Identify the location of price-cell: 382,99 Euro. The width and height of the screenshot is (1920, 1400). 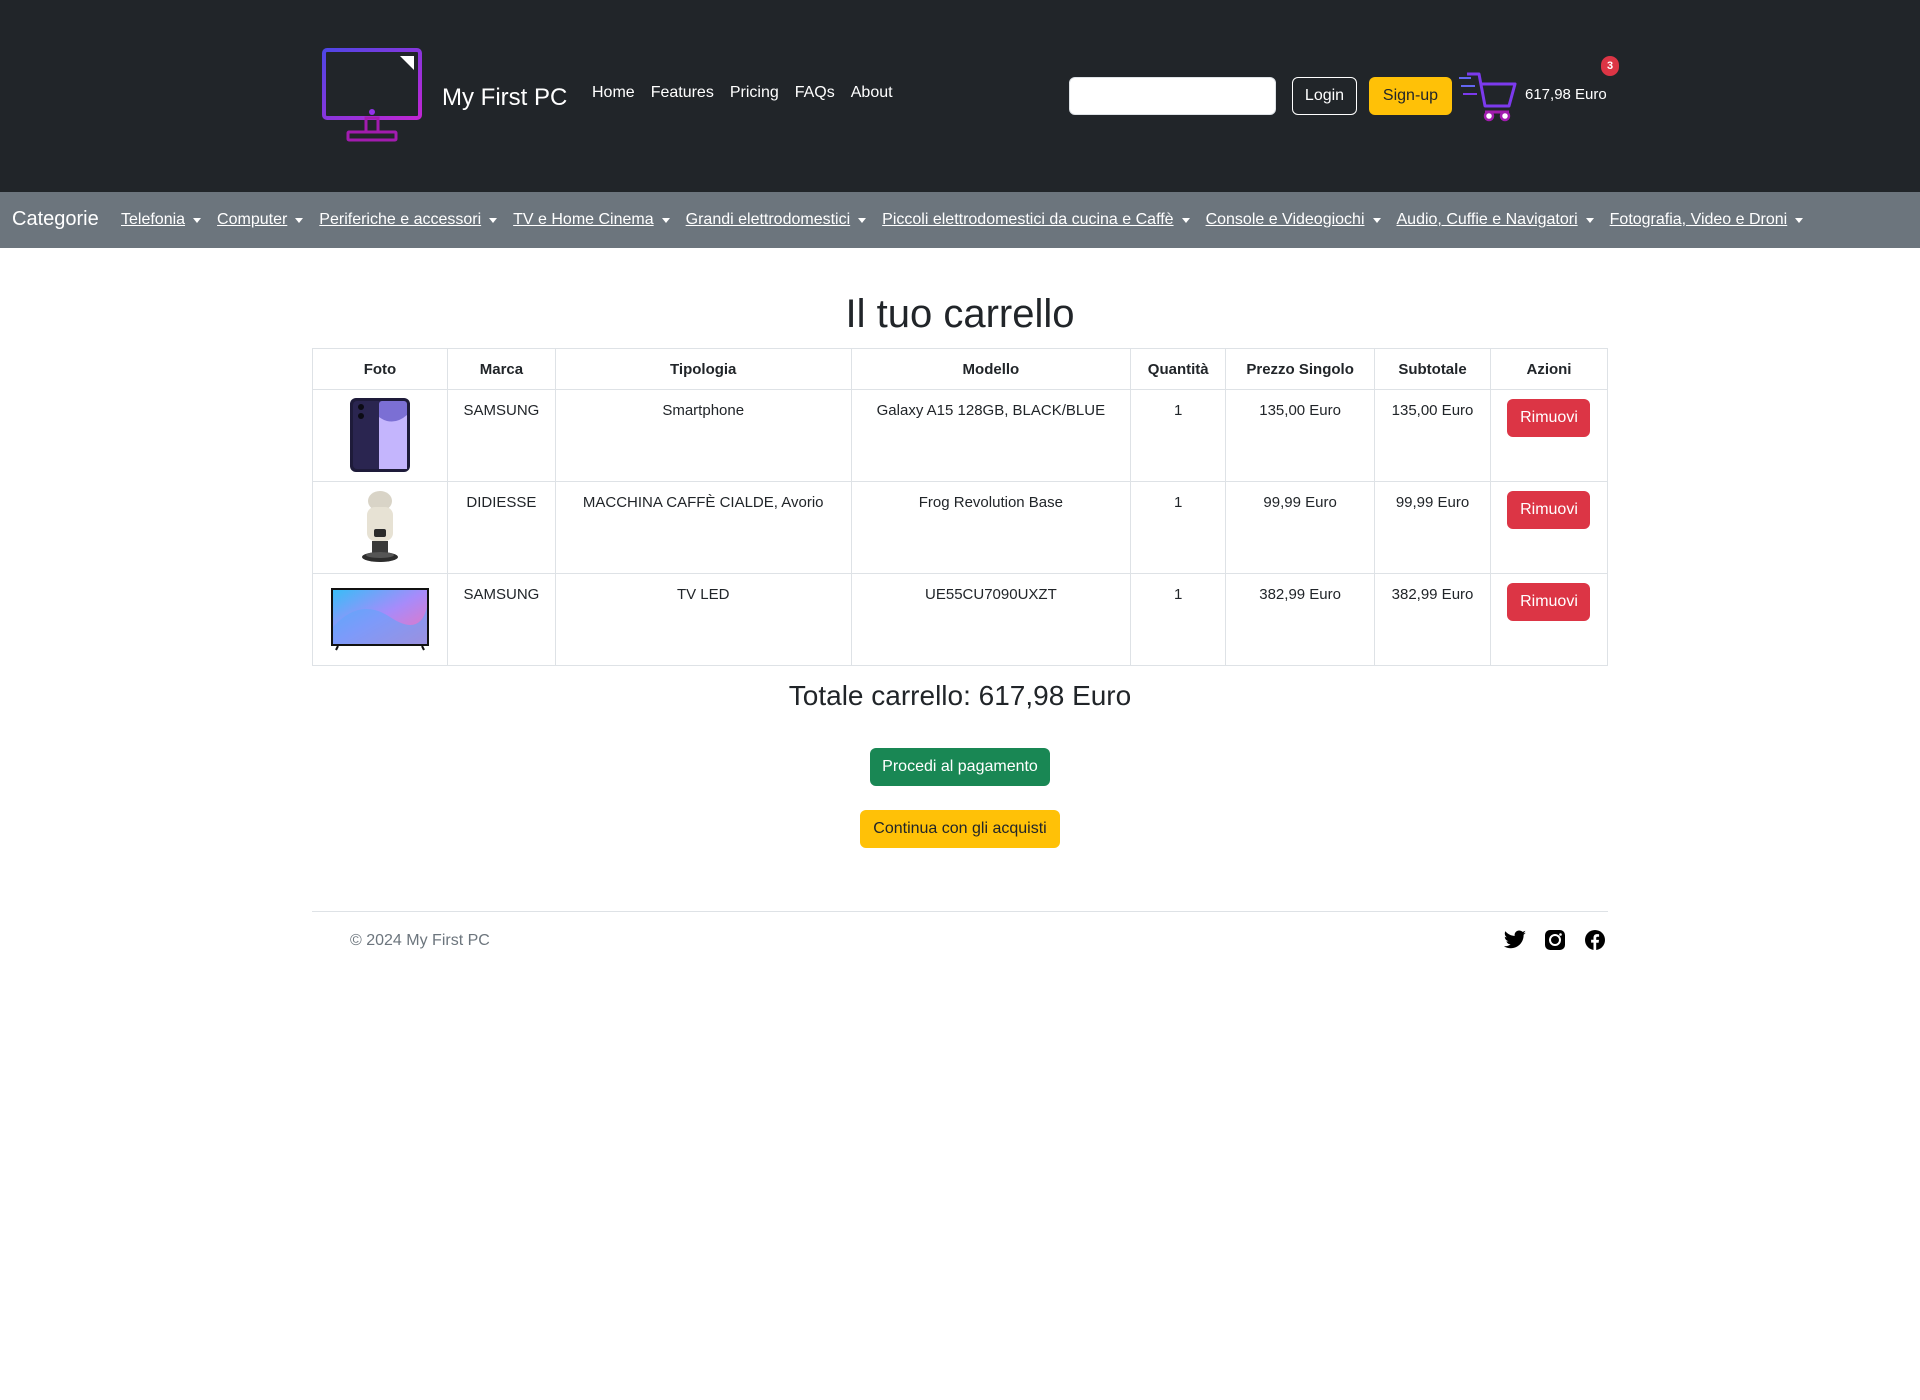
(1300, 619).